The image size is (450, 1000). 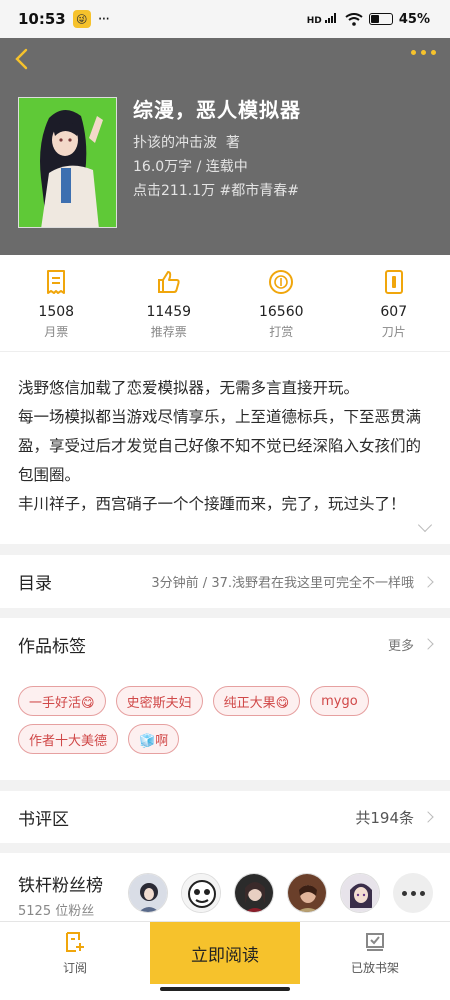 I want to click on reviews-label: 书评区, so click(x=43, y=819).